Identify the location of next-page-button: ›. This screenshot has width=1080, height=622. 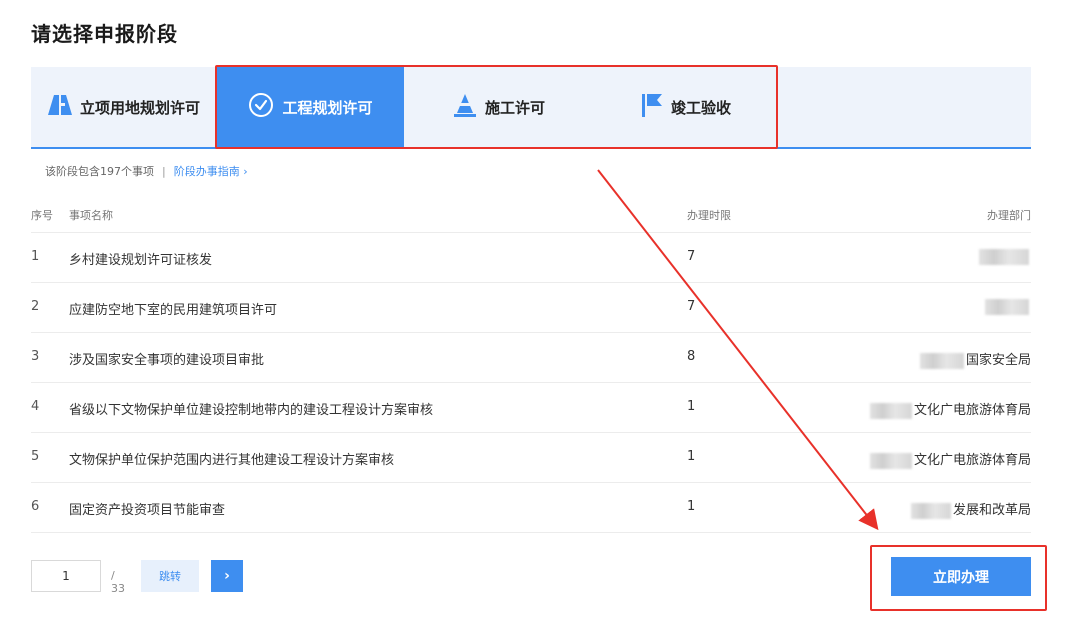
(227, 576).